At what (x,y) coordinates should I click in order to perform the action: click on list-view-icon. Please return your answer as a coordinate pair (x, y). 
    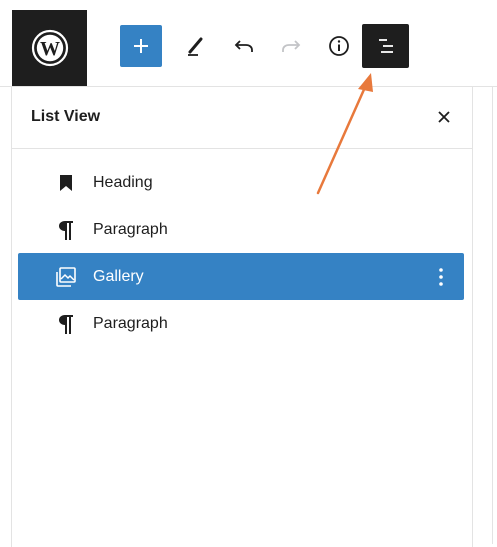
    Looking at the image, I should click on (385, 46).